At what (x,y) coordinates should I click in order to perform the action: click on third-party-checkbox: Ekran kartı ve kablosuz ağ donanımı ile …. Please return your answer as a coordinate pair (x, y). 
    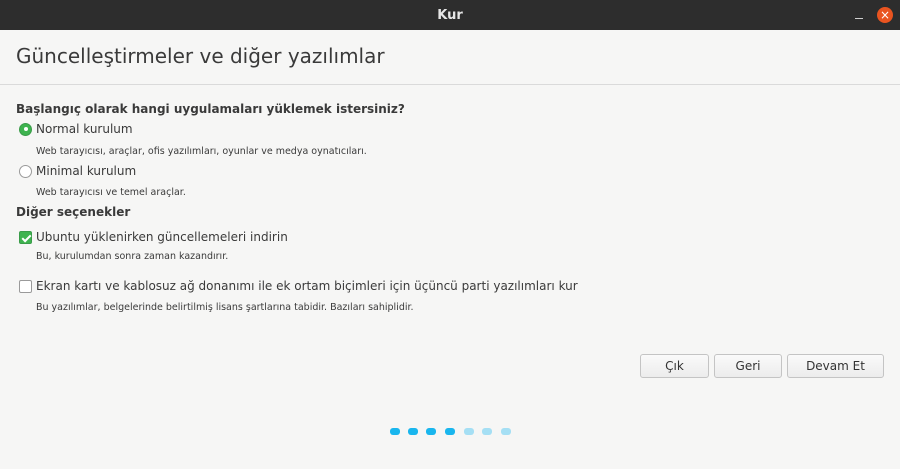
    Looking at the image, I should click on (298, 286).